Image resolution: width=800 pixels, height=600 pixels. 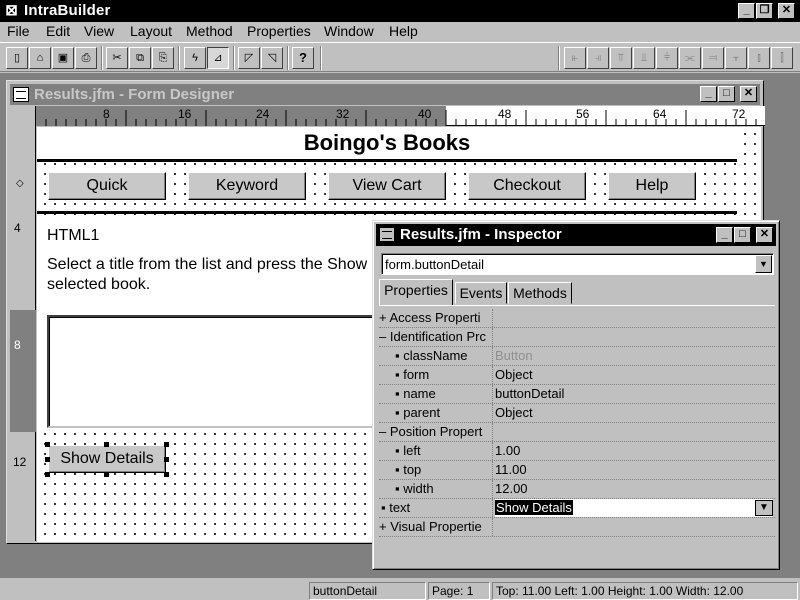 What do you see at coordinates (527, 186) in the screenshot?
I see `checkout-button: Checkout` at bounding box center [527, 186].